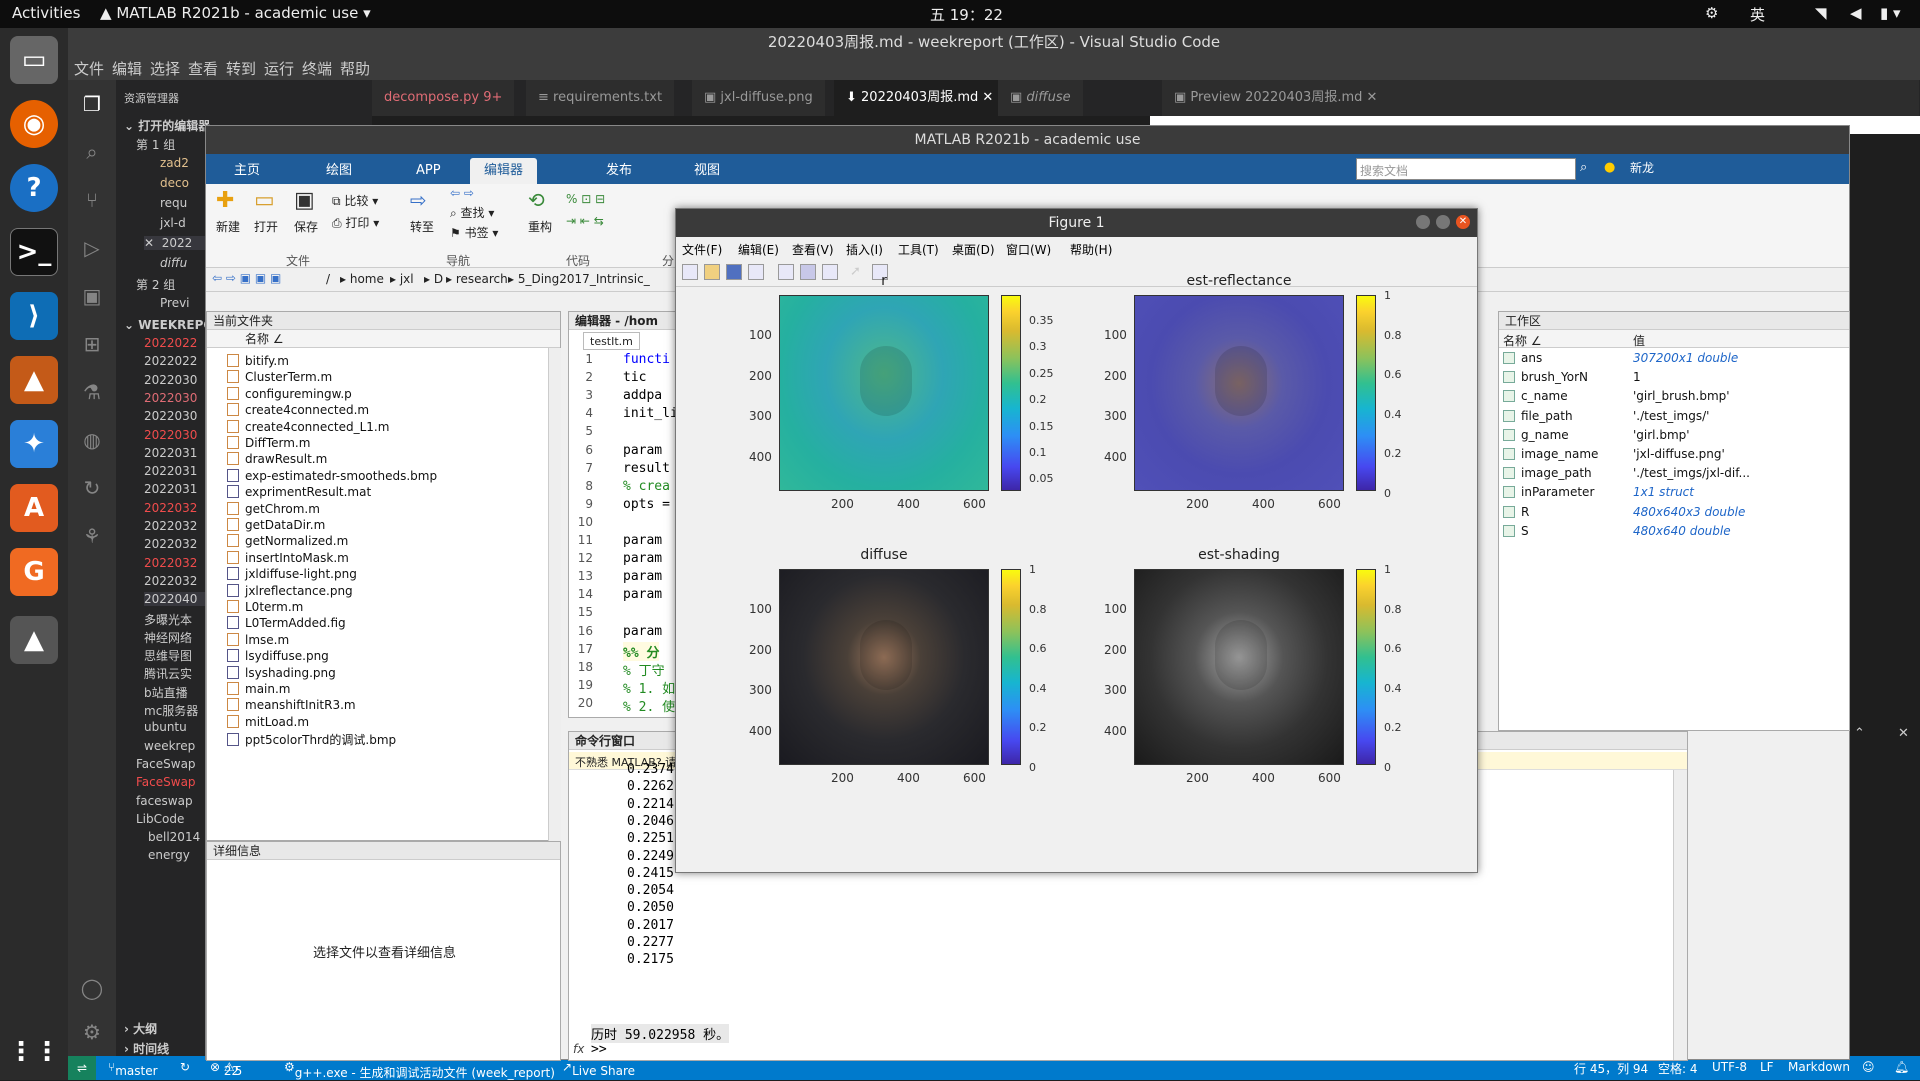  I want to click on open-editor-item: zad2, so click(174, 163).